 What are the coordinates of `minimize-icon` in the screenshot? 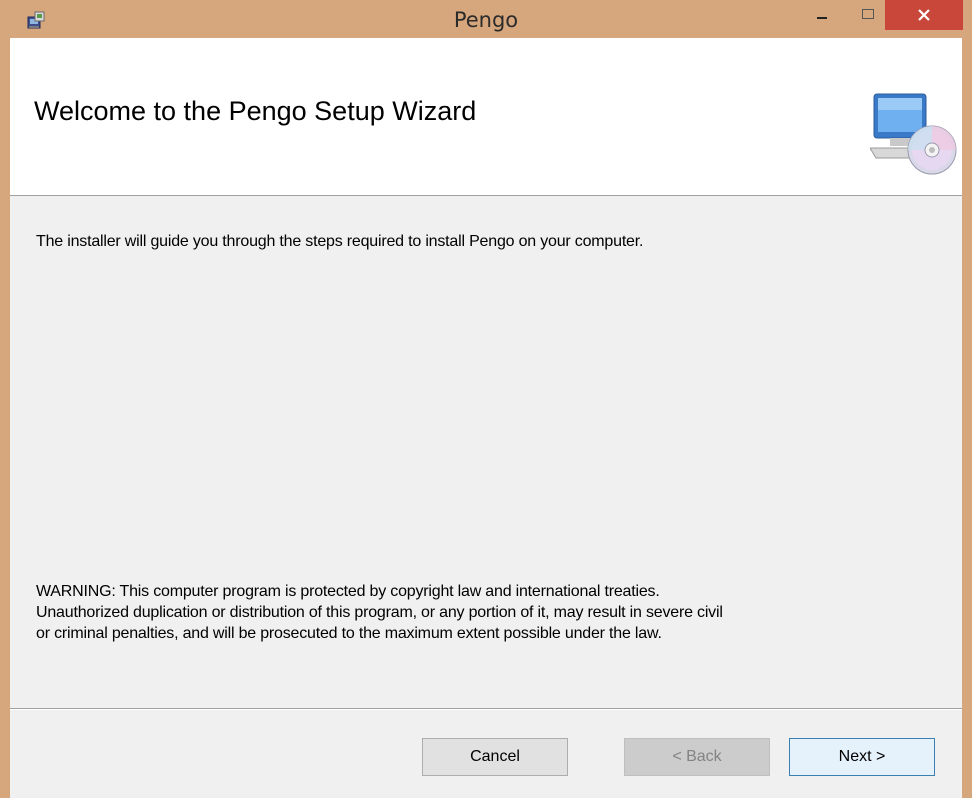 It's located at (822, 18).